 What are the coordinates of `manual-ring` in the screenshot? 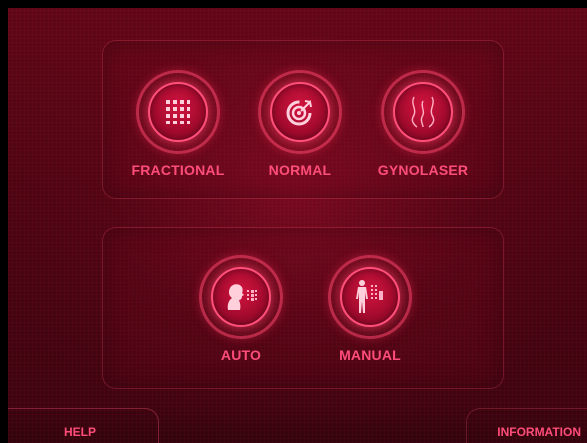 It's located at (370, 297).